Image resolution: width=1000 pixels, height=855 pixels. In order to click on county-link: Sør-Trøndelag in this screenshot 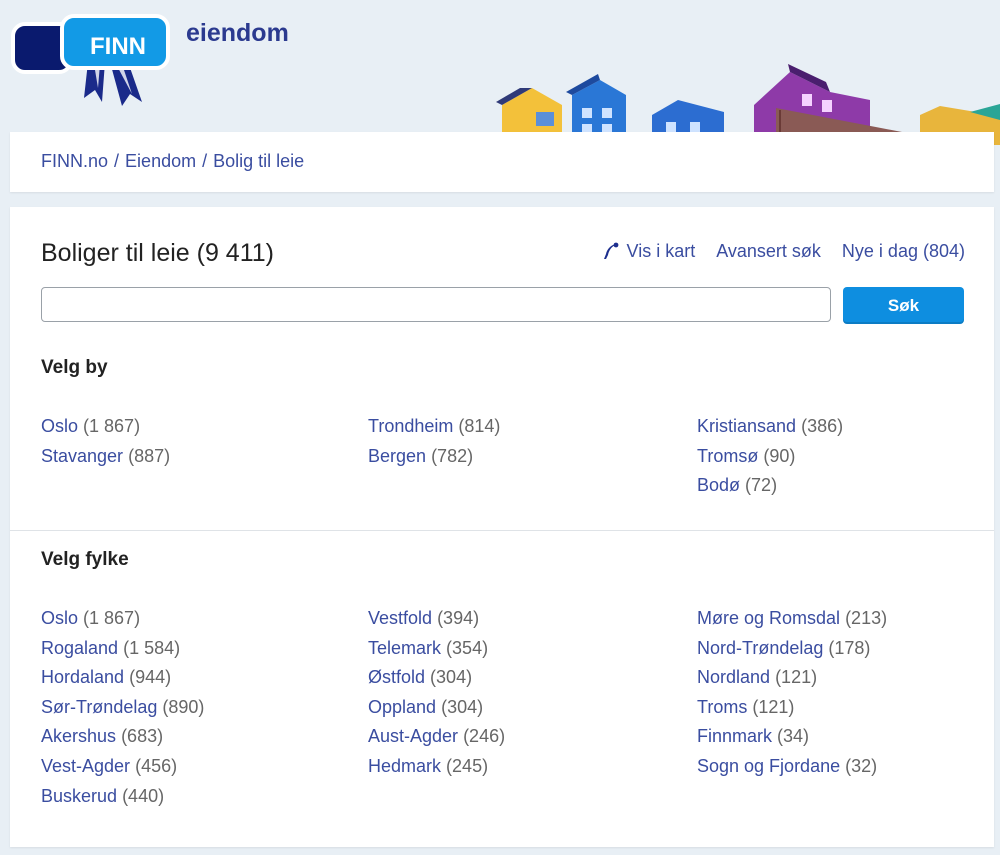, I will do `click(99, 707)`.